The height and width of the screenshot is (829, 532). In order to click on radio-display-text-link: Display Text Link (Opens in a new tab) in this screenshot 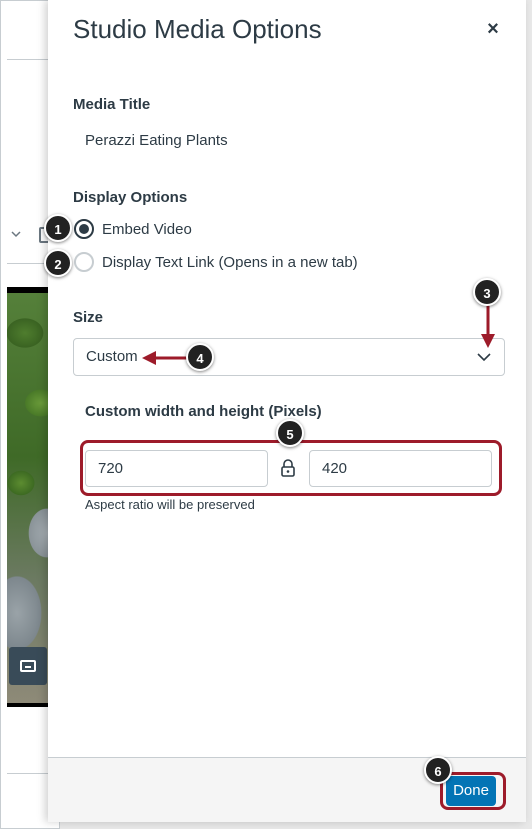, I will do `click(216, 262)`.